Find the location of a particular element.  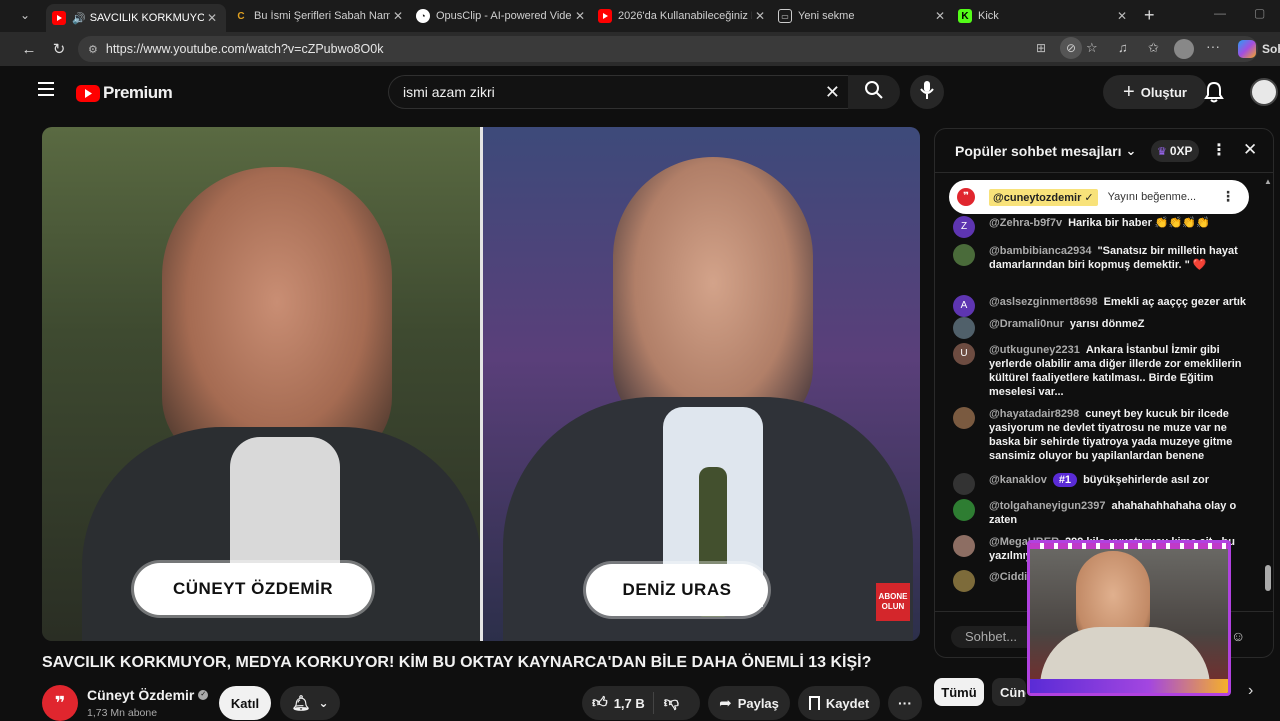

tab-kick: K Kick ✕ is located at coordinates (1044, 16).